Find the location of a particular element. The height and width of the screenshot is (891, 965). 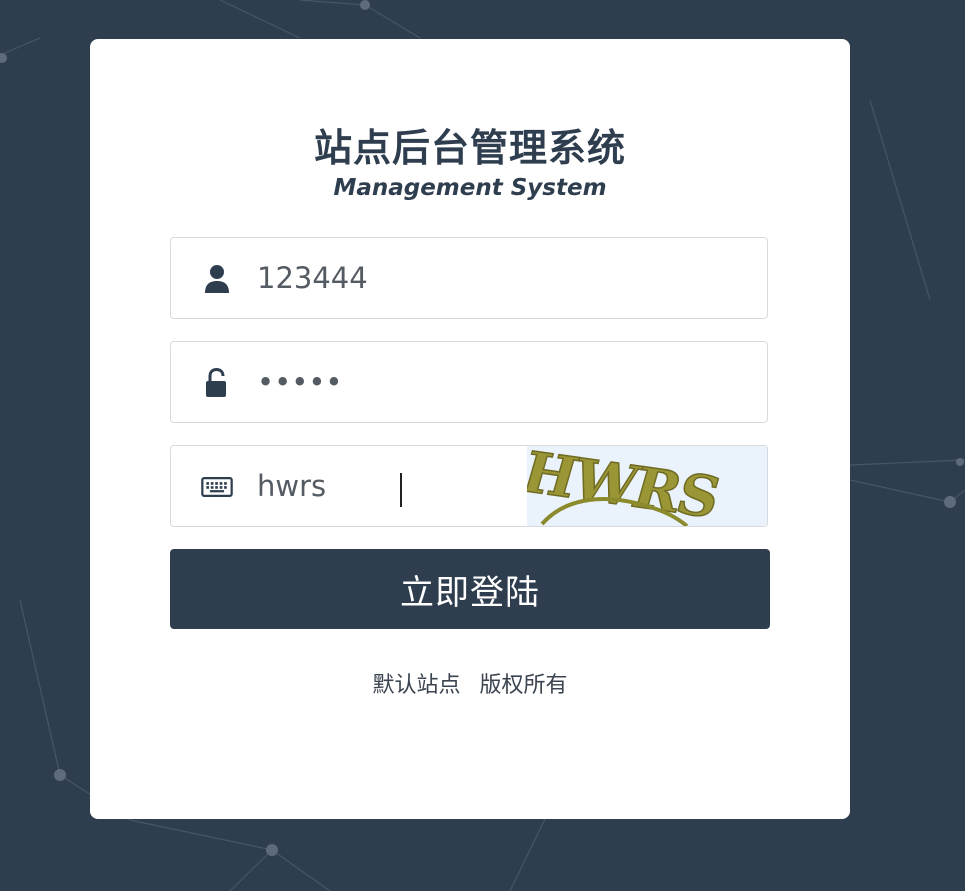

footer-copyright-text: 版权所有 is located at coordinates (523, 685).